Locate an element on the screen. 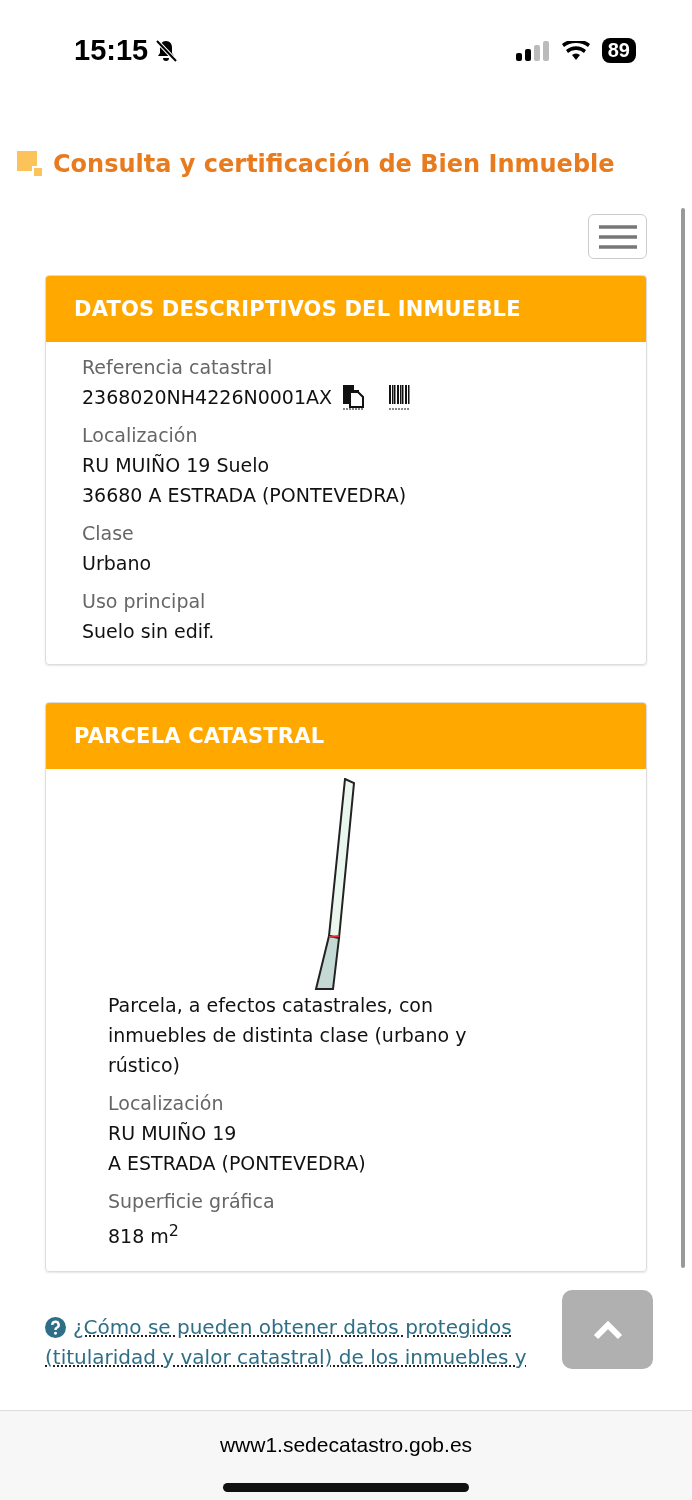 The width and height of the screenshot is (692, 1500). menu-icon is located at coordinates (617, 236).